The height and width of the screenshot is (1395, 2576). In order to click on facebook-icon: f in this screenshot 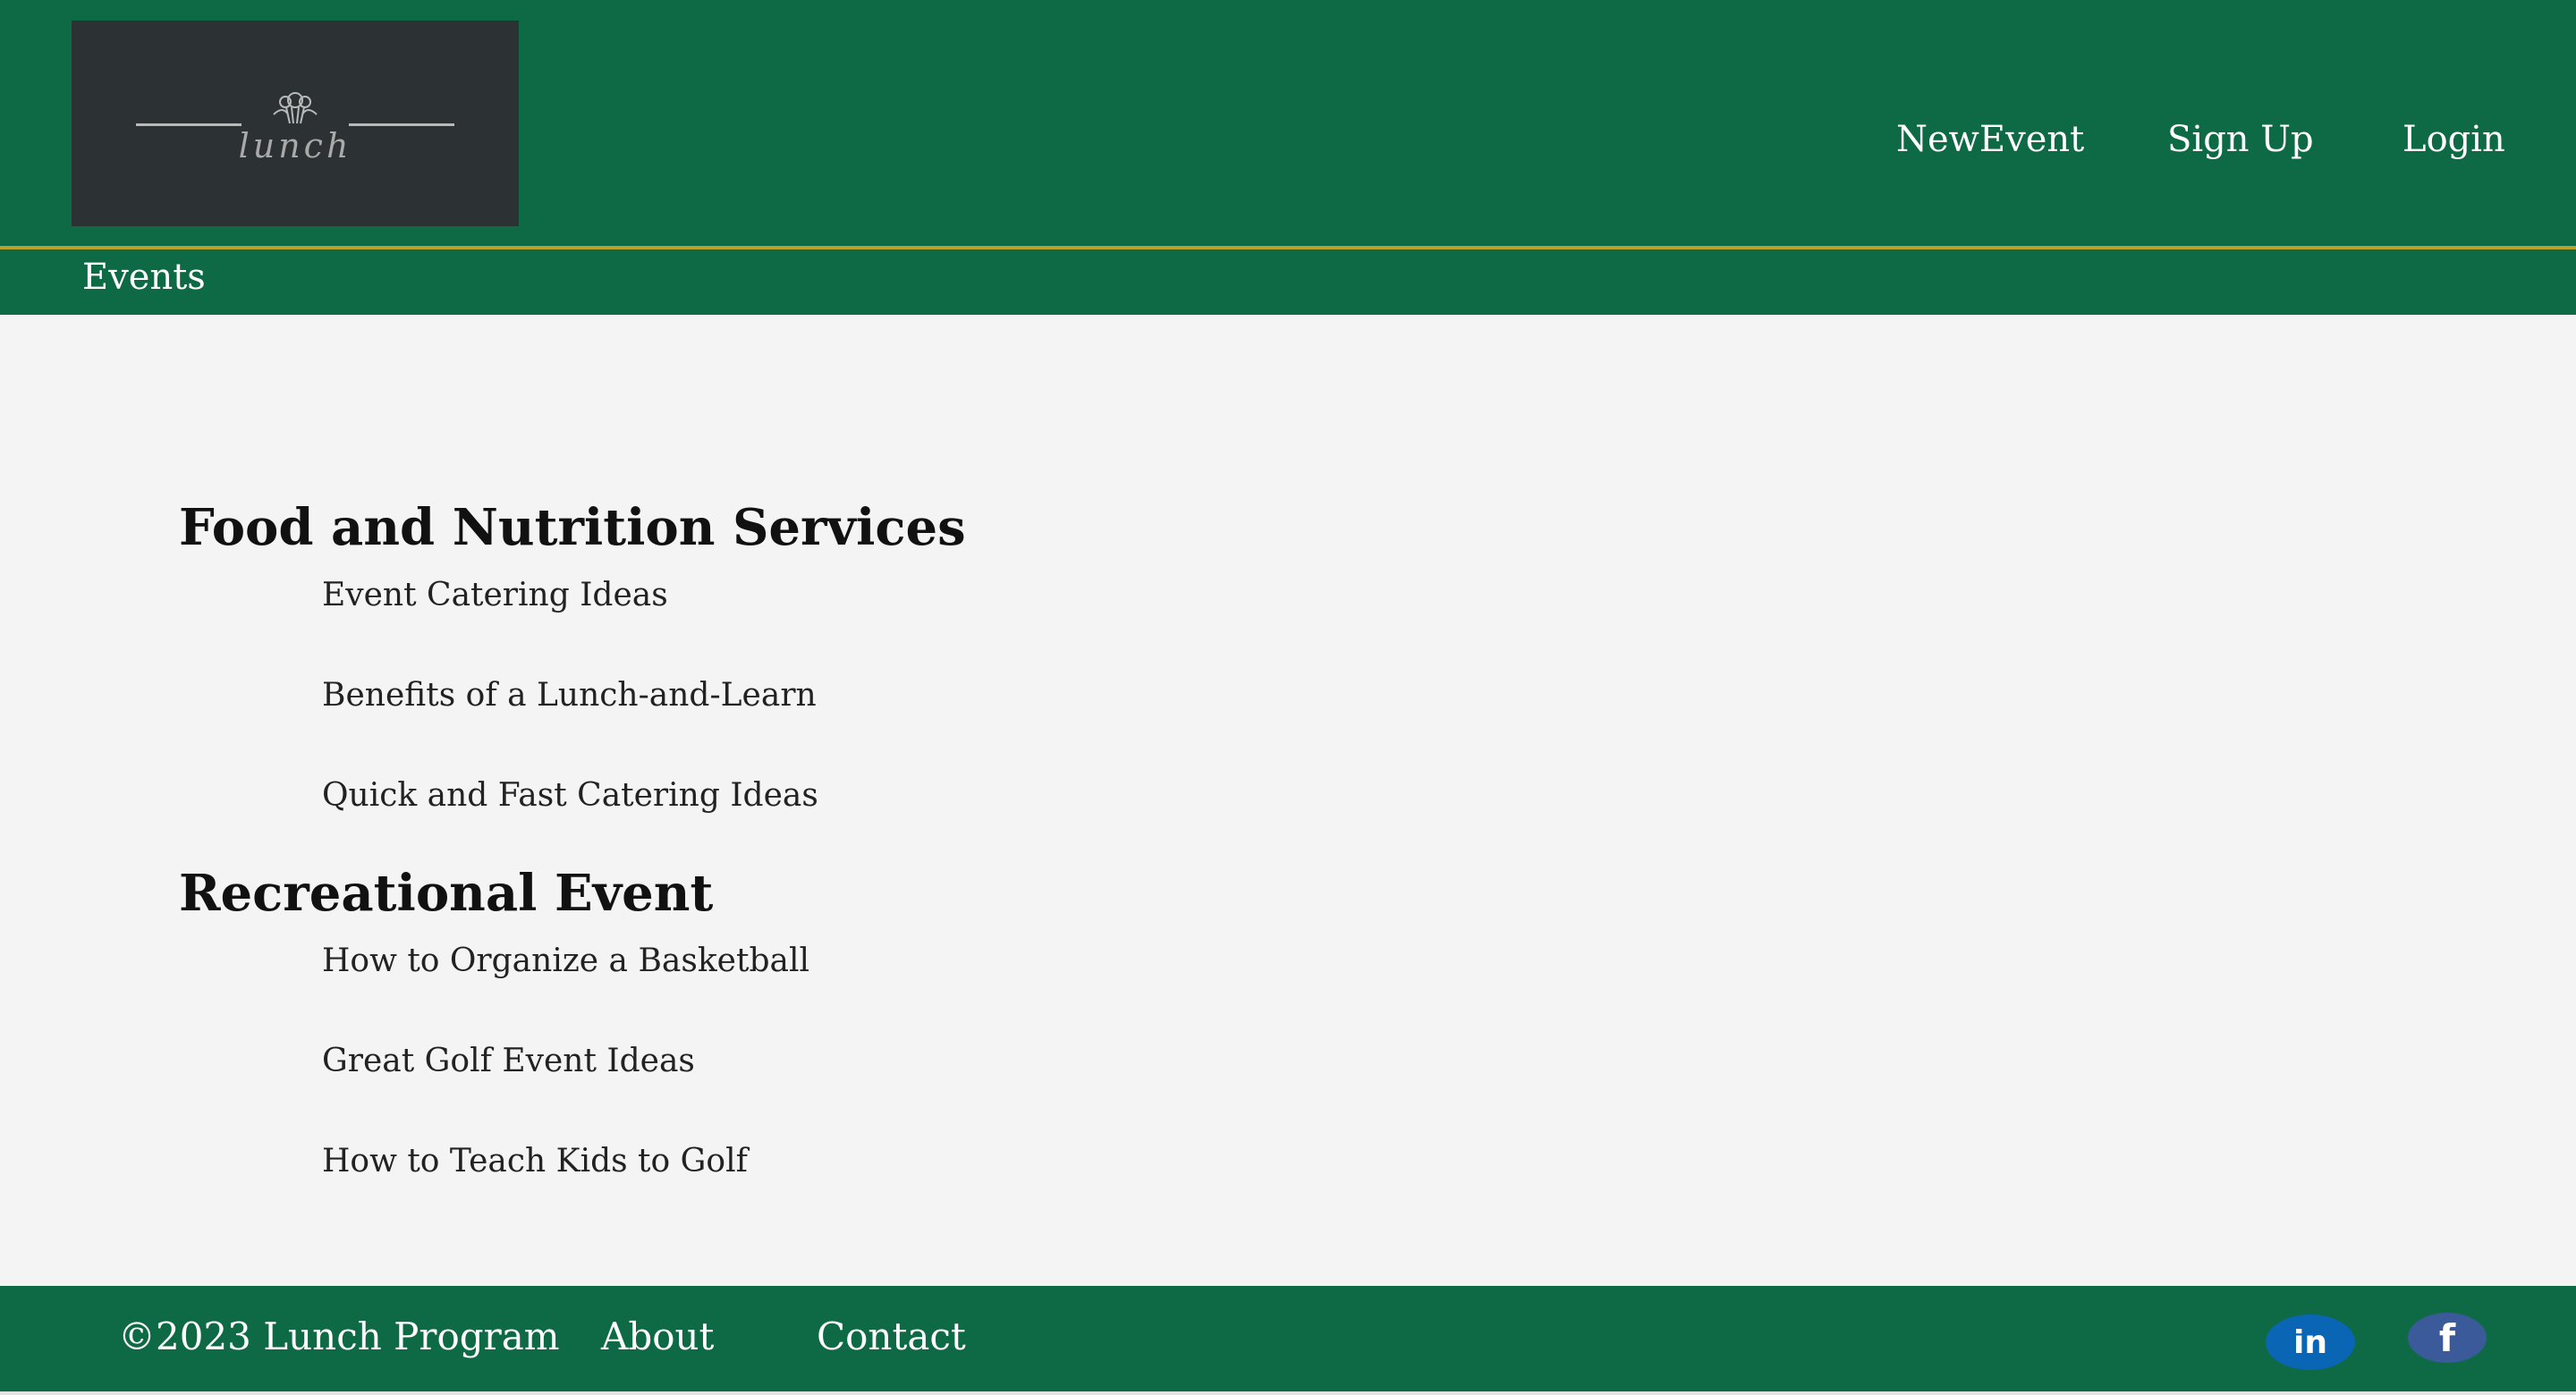, I will do `click(2447, 1338)`.